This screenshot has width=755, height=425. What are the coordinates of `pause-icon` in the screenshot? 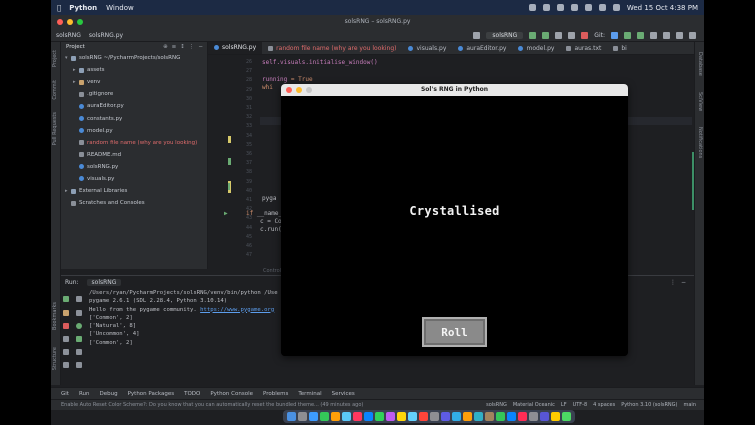 It's located at (66, 339).